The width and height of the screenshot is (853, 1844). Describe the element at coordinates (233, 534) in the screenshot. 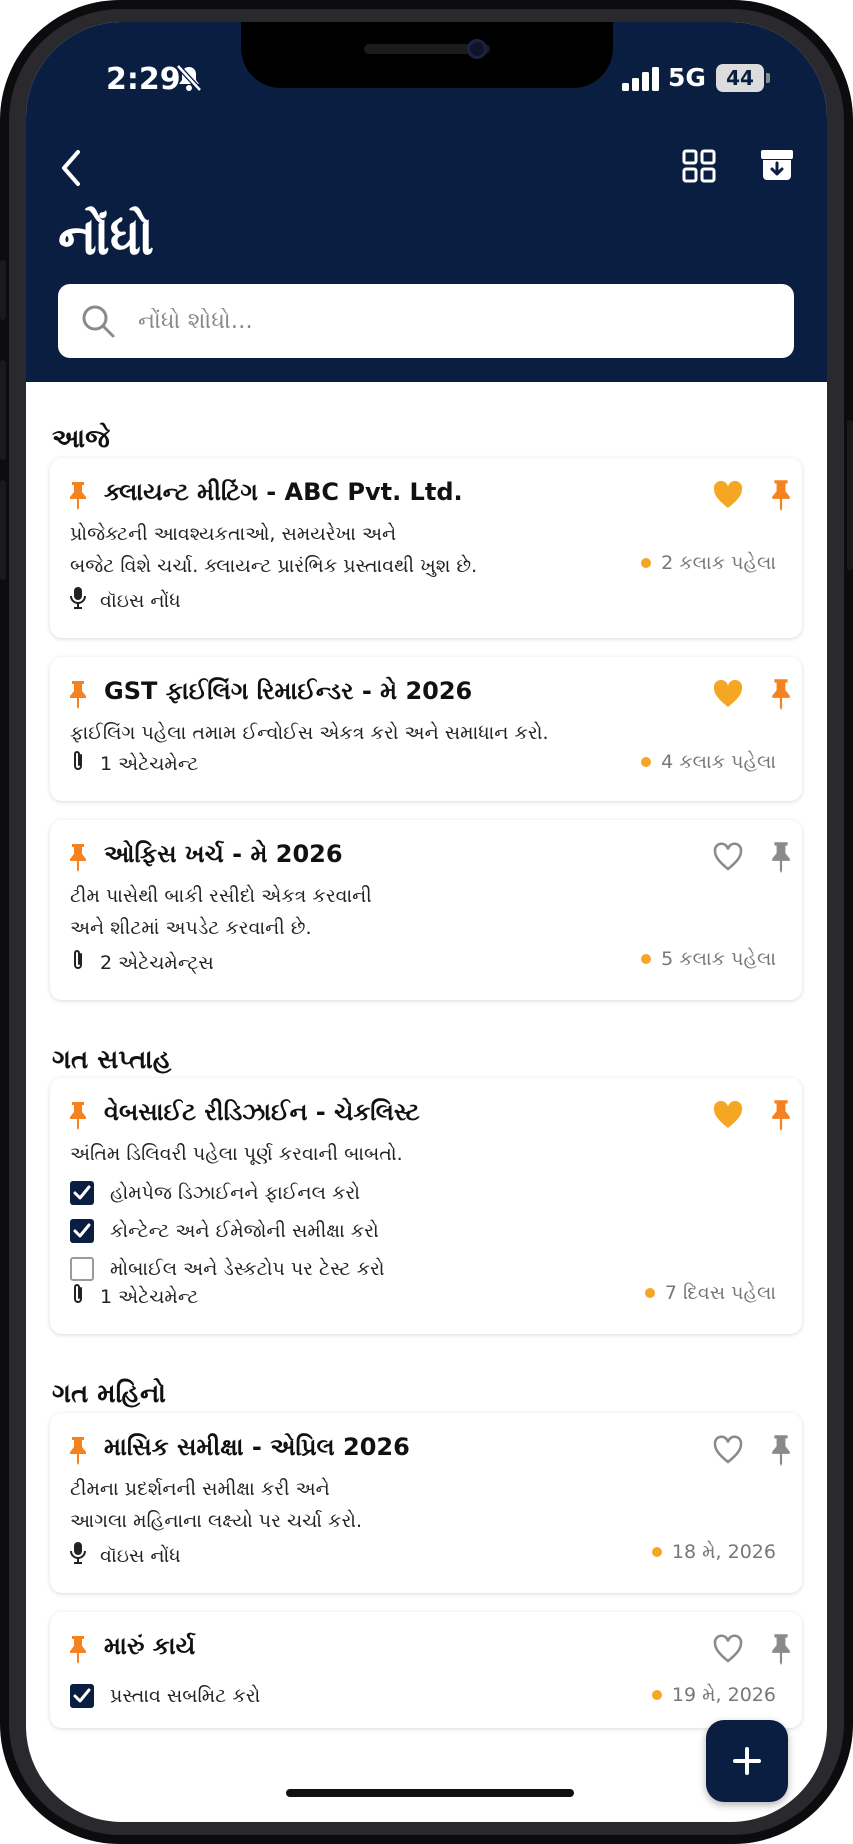

I see `note-description: પ્રોજેક્ટની આવશ્યકતાઓ, સમયરેખા અને` at that location.